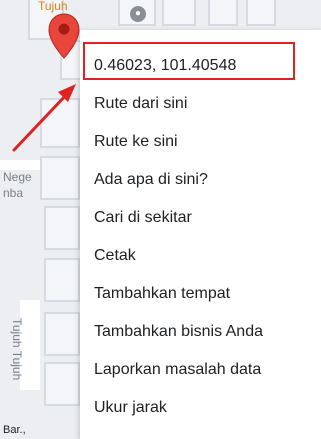 This screenshot has width=321, height=439. I want to click on annotation-arrow-icon, so click(44, 118).